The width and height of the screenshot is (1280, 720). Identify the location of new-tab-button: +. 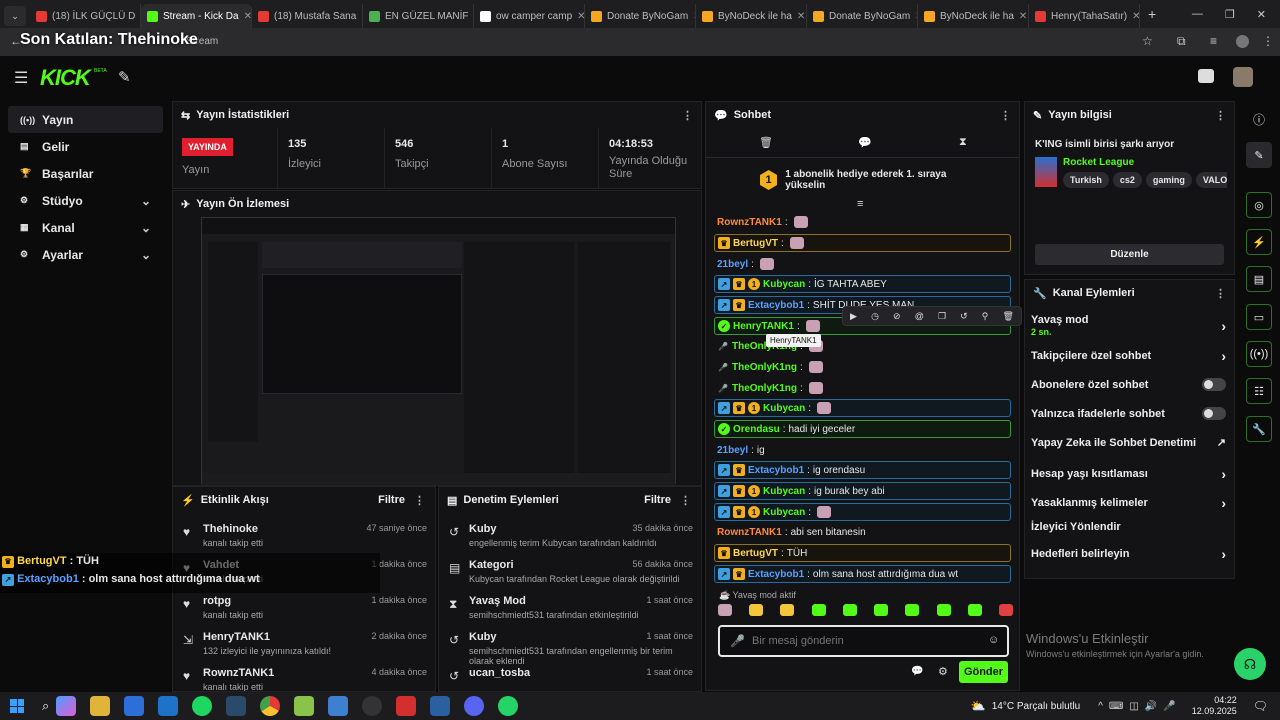
(1152, 14).